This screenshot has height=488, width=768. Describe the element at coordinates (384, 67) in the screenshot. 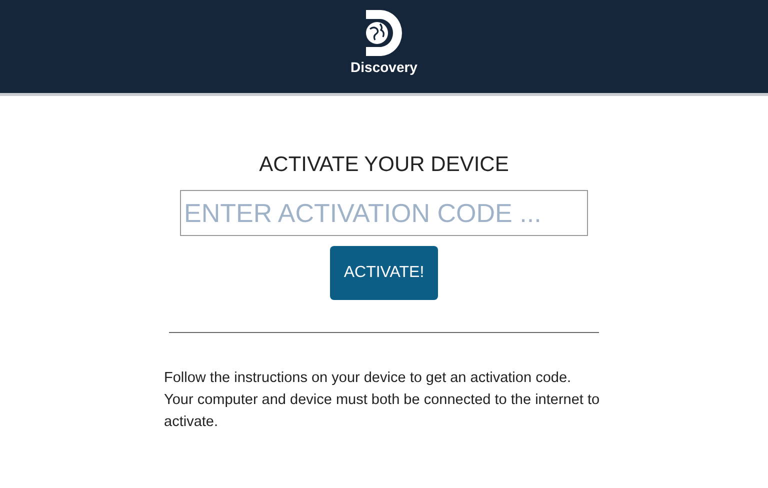

I see `logo-text: Discovery` at that location.